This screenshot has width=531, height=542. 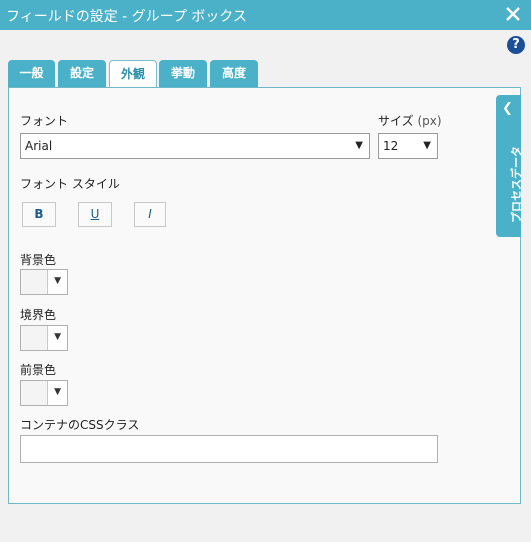 What do you see at coordinates (516, 45) in the screenshot?
I see `help-icon: ?` at bounding box center [516, 45].